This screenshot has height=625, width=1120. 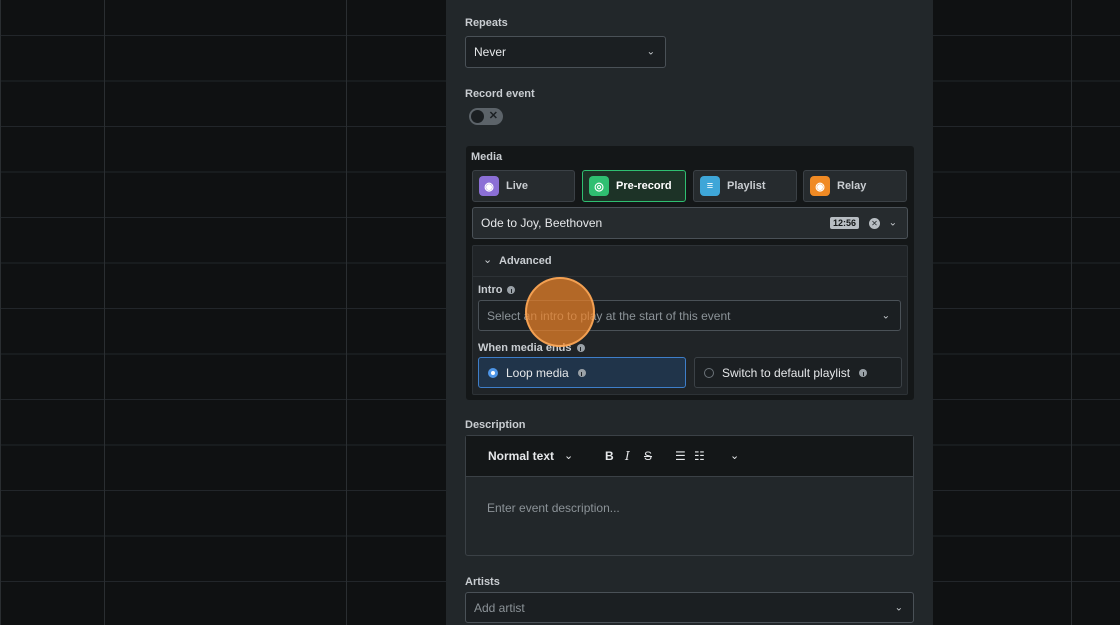 What do you see at coordinates (490, 52) in the screenshot?
I see `repeats-value: Never` at bounding box center [490, 52].